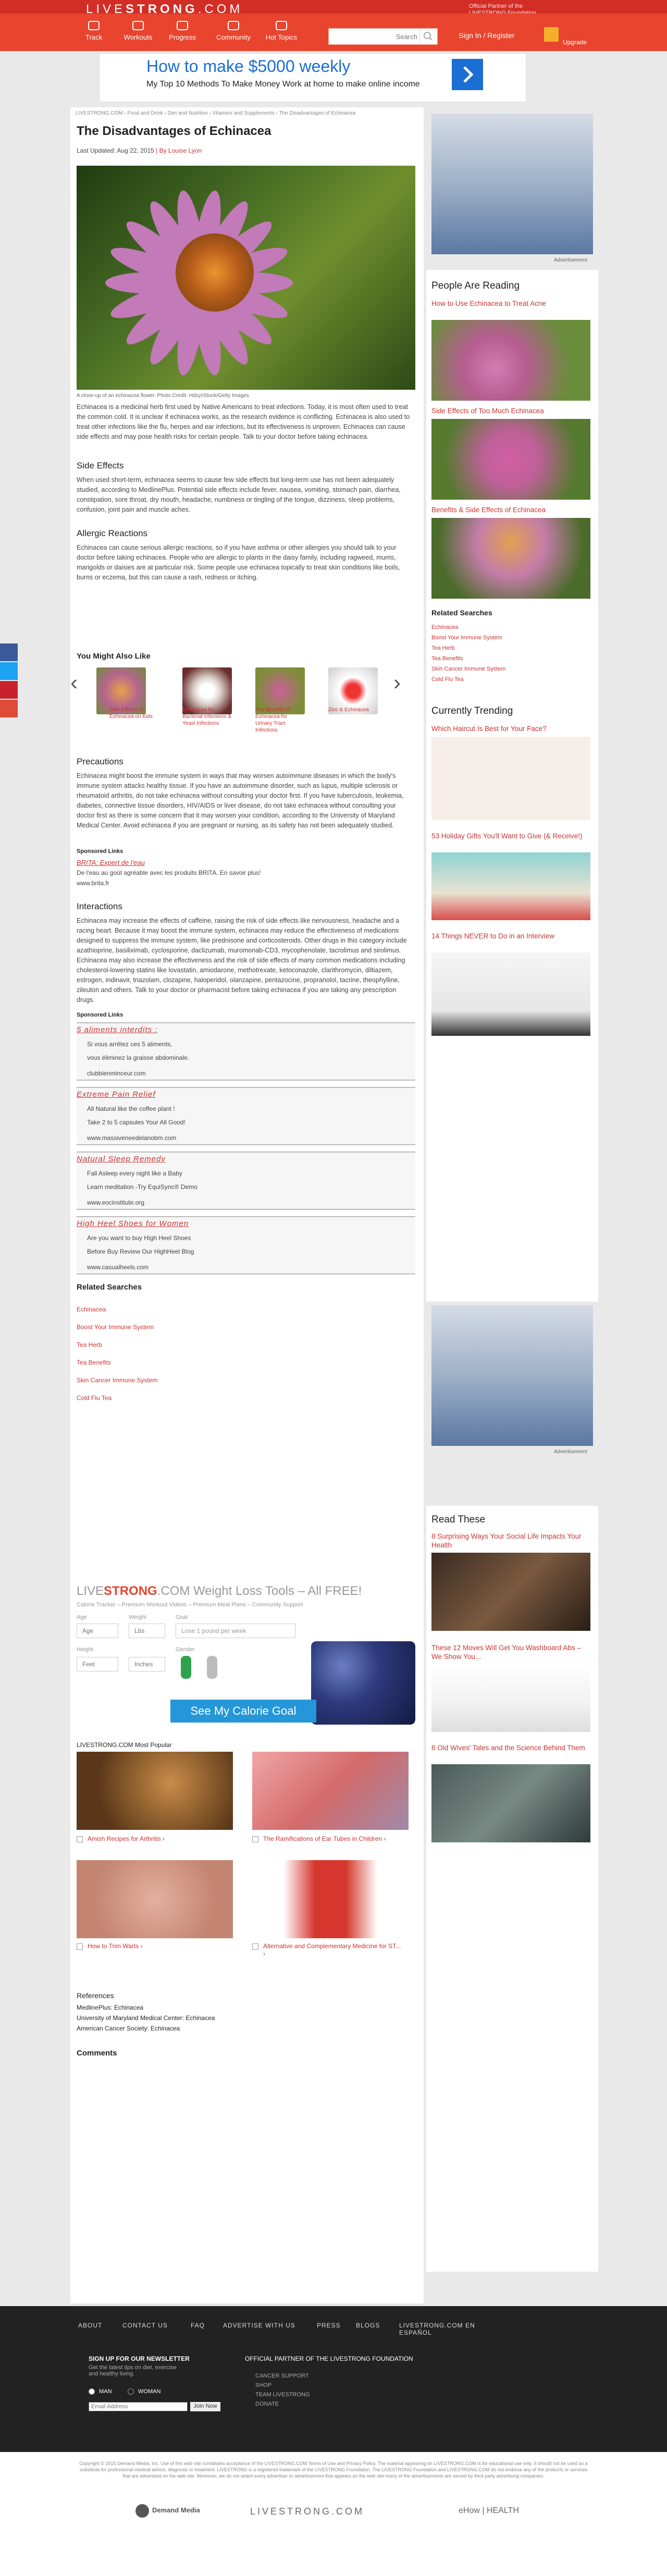 This screenshot has height=2576, width=667. I want to click on upgrade-label: Upgrade, so click(575, 43).